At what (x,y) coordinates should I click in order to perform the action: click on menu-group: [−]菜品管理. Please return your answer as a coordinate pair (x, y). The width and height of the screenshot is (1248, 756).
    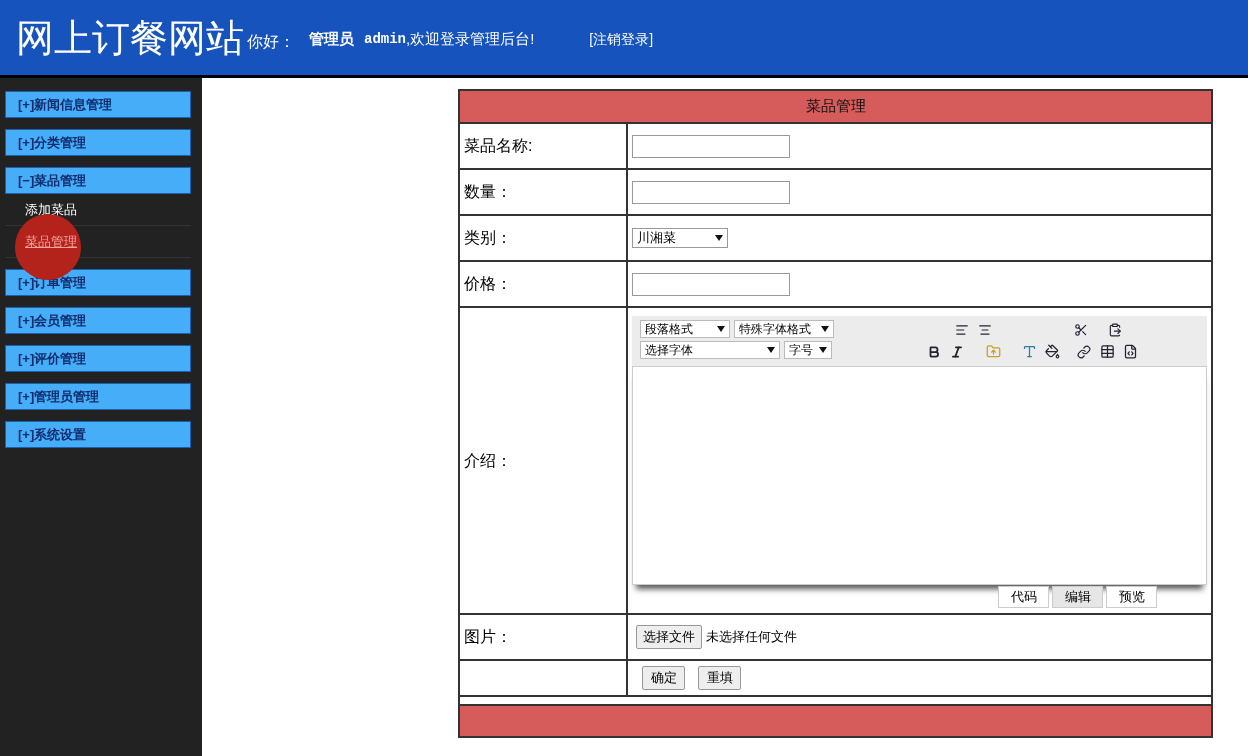
    Looking at the image, I should click on (98, 180).